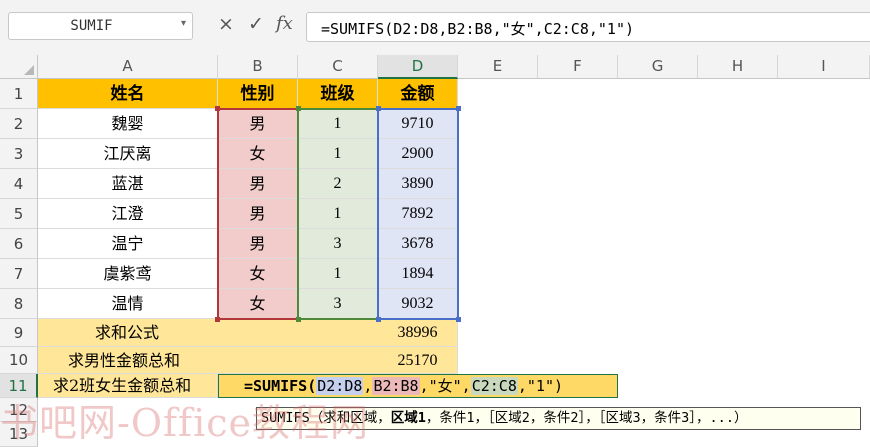 This screenshot has width=870, height=447. I want to click on formula-text: =SUMIFS(D2:D8,B2:B8,"女",C2:C8,"1"), so click(478, 29).